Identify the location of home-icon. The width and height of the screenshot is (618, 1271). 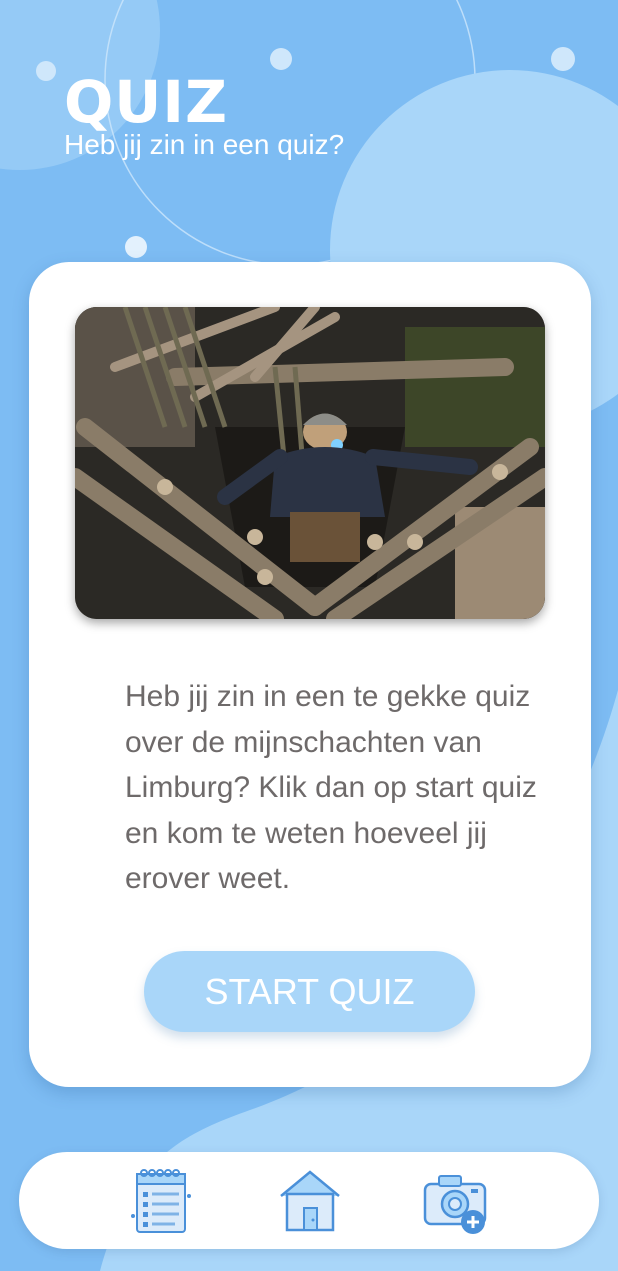
(310, 1201).